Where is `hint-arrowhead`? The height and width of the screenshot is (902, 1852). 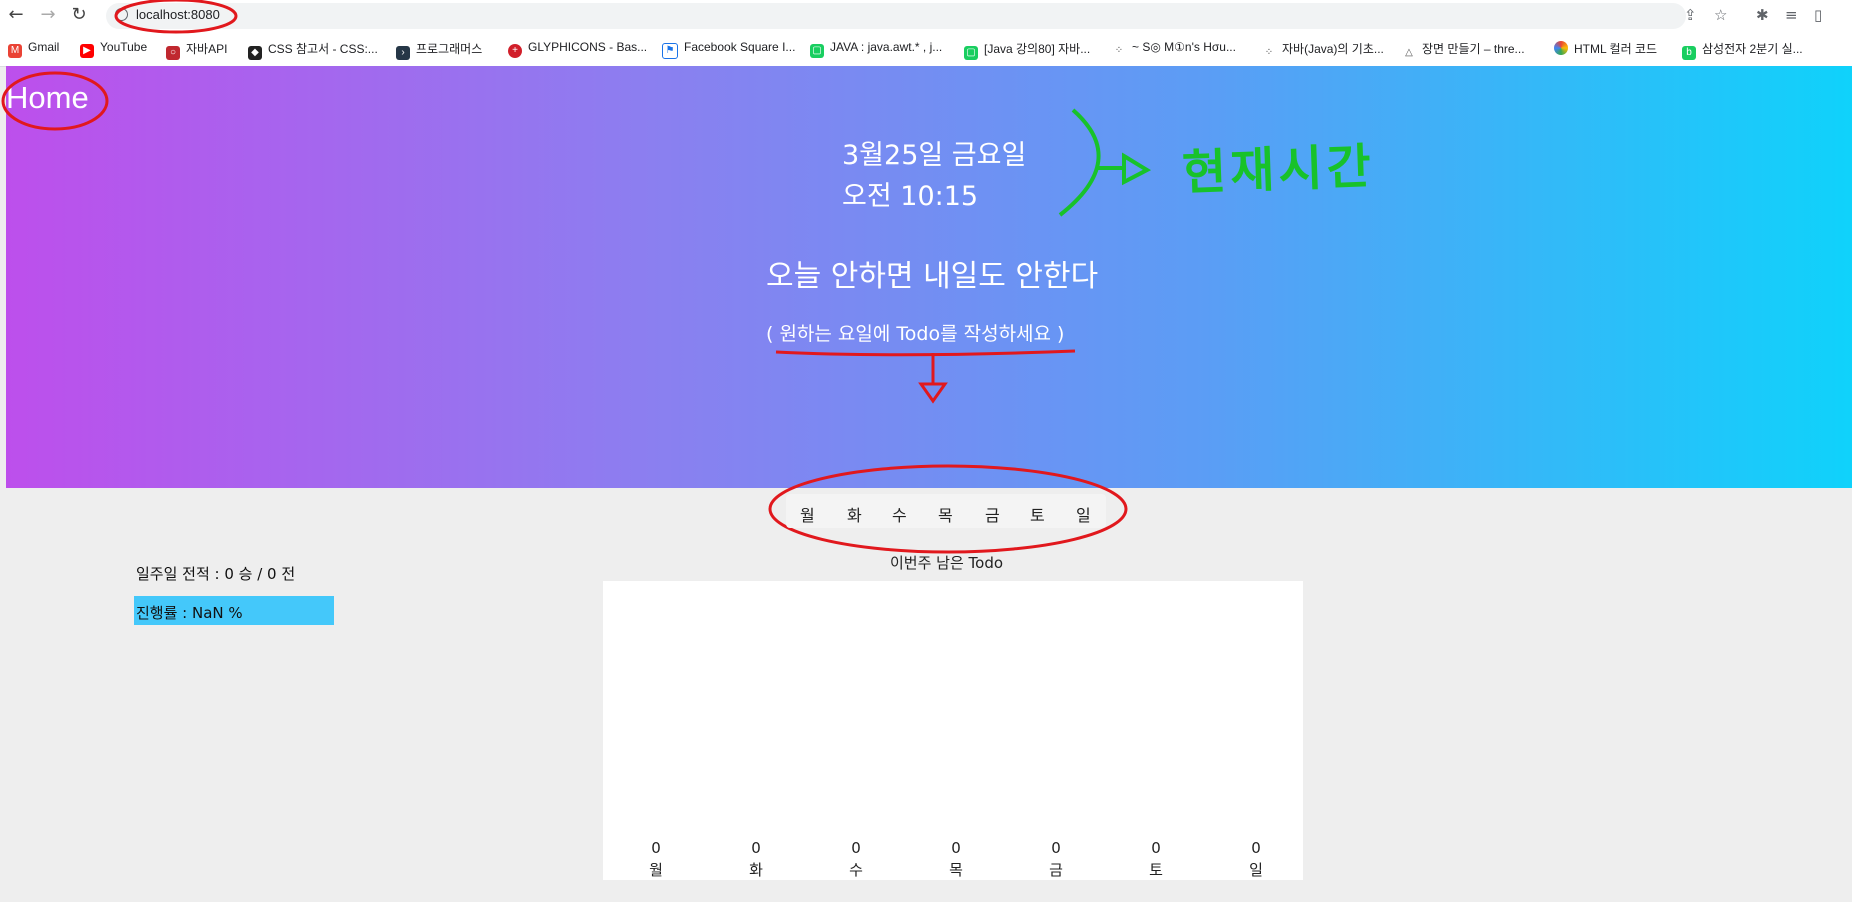 hint-arrowhead is located at coordinates (933, 393).